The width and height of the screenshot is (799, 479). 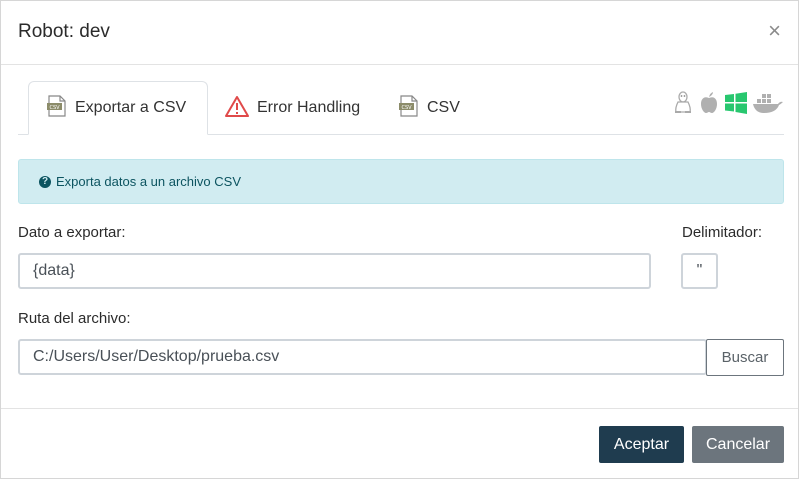 I want to click on path-input: C:/Users/User/Desktop/prueba.csv, so click(x=362, y=357).